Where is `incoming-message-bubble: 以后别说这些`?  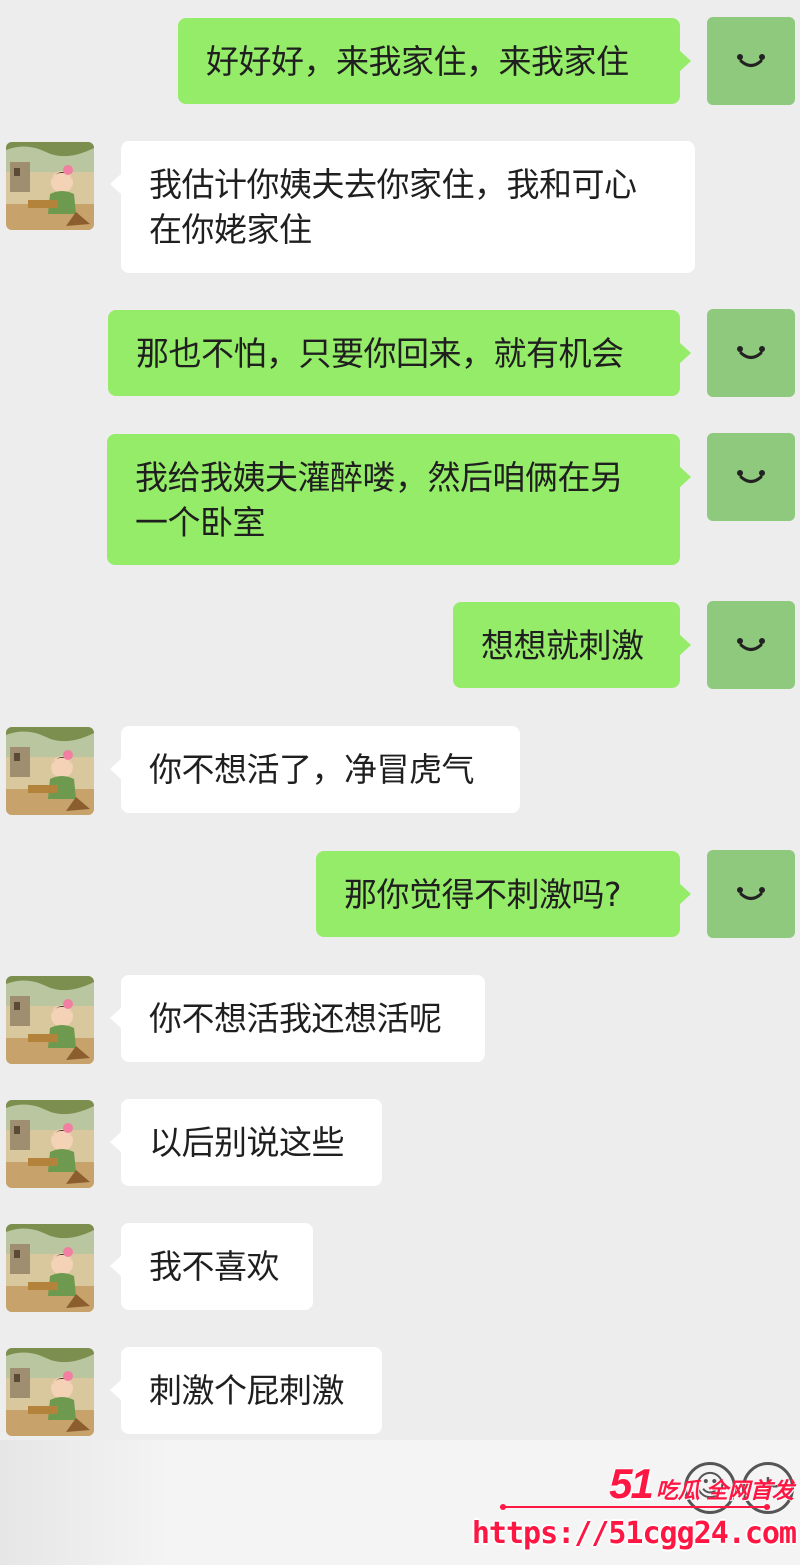
incoming-message-bubble: 以后别说这些 is located at coordinates (246, 1142).